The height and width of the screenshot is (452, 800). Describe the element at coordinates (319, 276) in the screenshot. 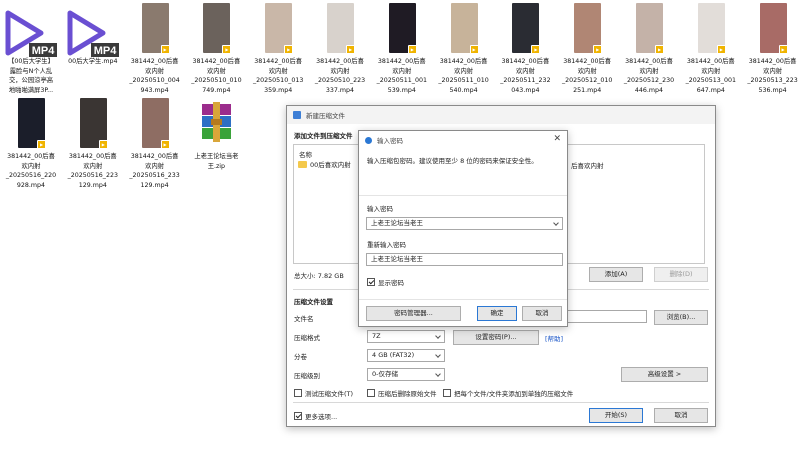

I see `total-size: 总大小: 7.82 GB` at that location.